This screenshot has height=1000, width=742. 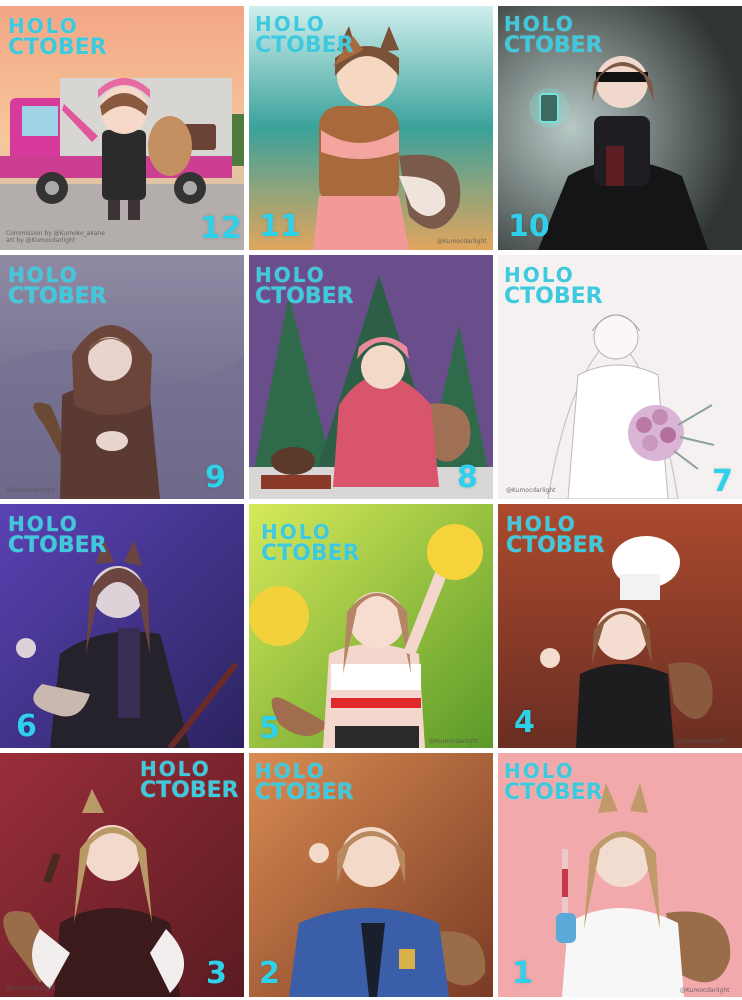 I want to click on panel-5-cheerleader: HOLO CTOBER @Kumocdarlight 5, so click(x=371, y=626).